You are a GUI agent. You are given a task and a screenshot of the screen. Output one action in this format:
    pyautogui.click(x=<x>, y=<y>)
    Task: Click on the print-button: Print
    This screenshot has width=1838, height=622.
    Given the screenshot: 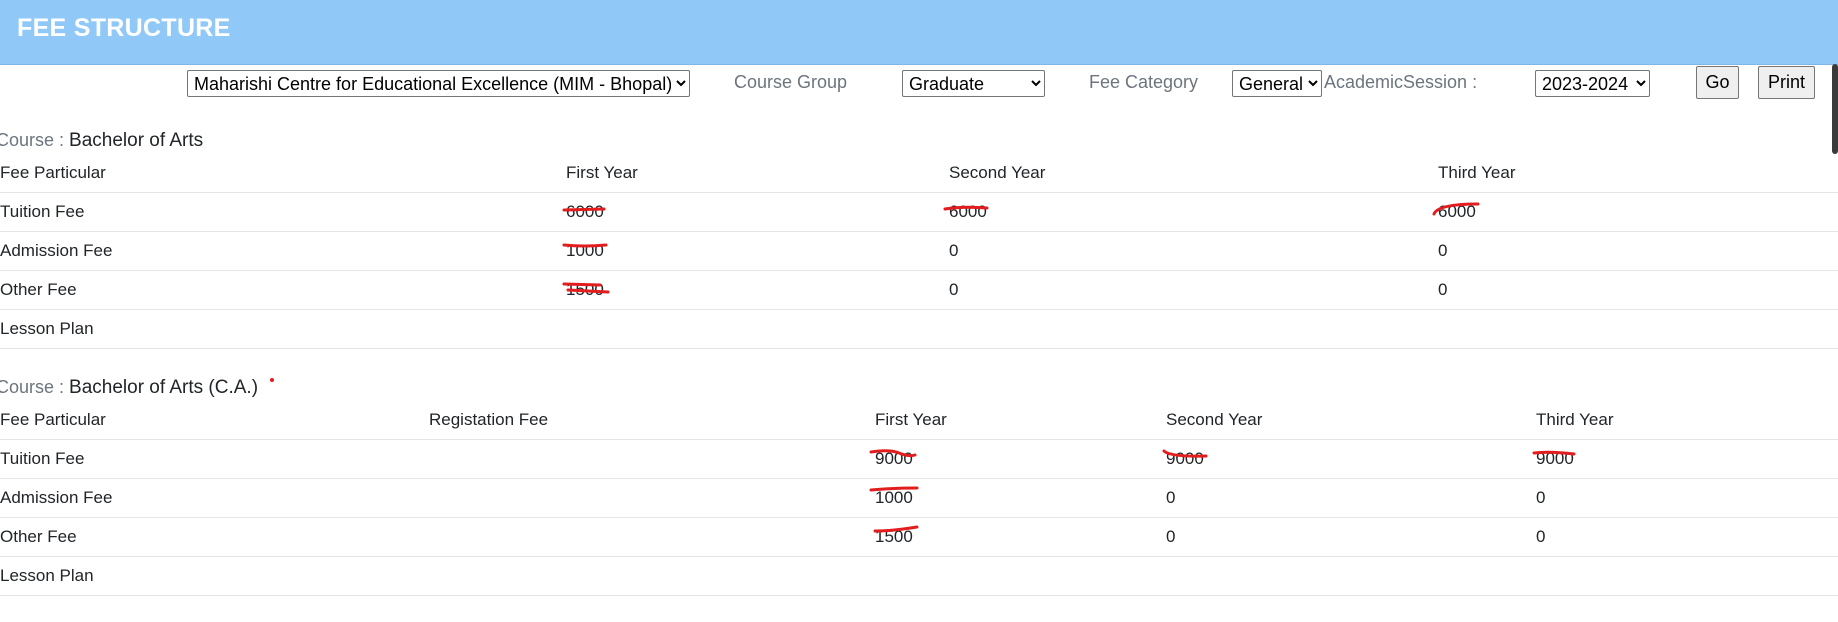 What is the action you would take?
    pyautogui.click(x=1786, y=82)
    